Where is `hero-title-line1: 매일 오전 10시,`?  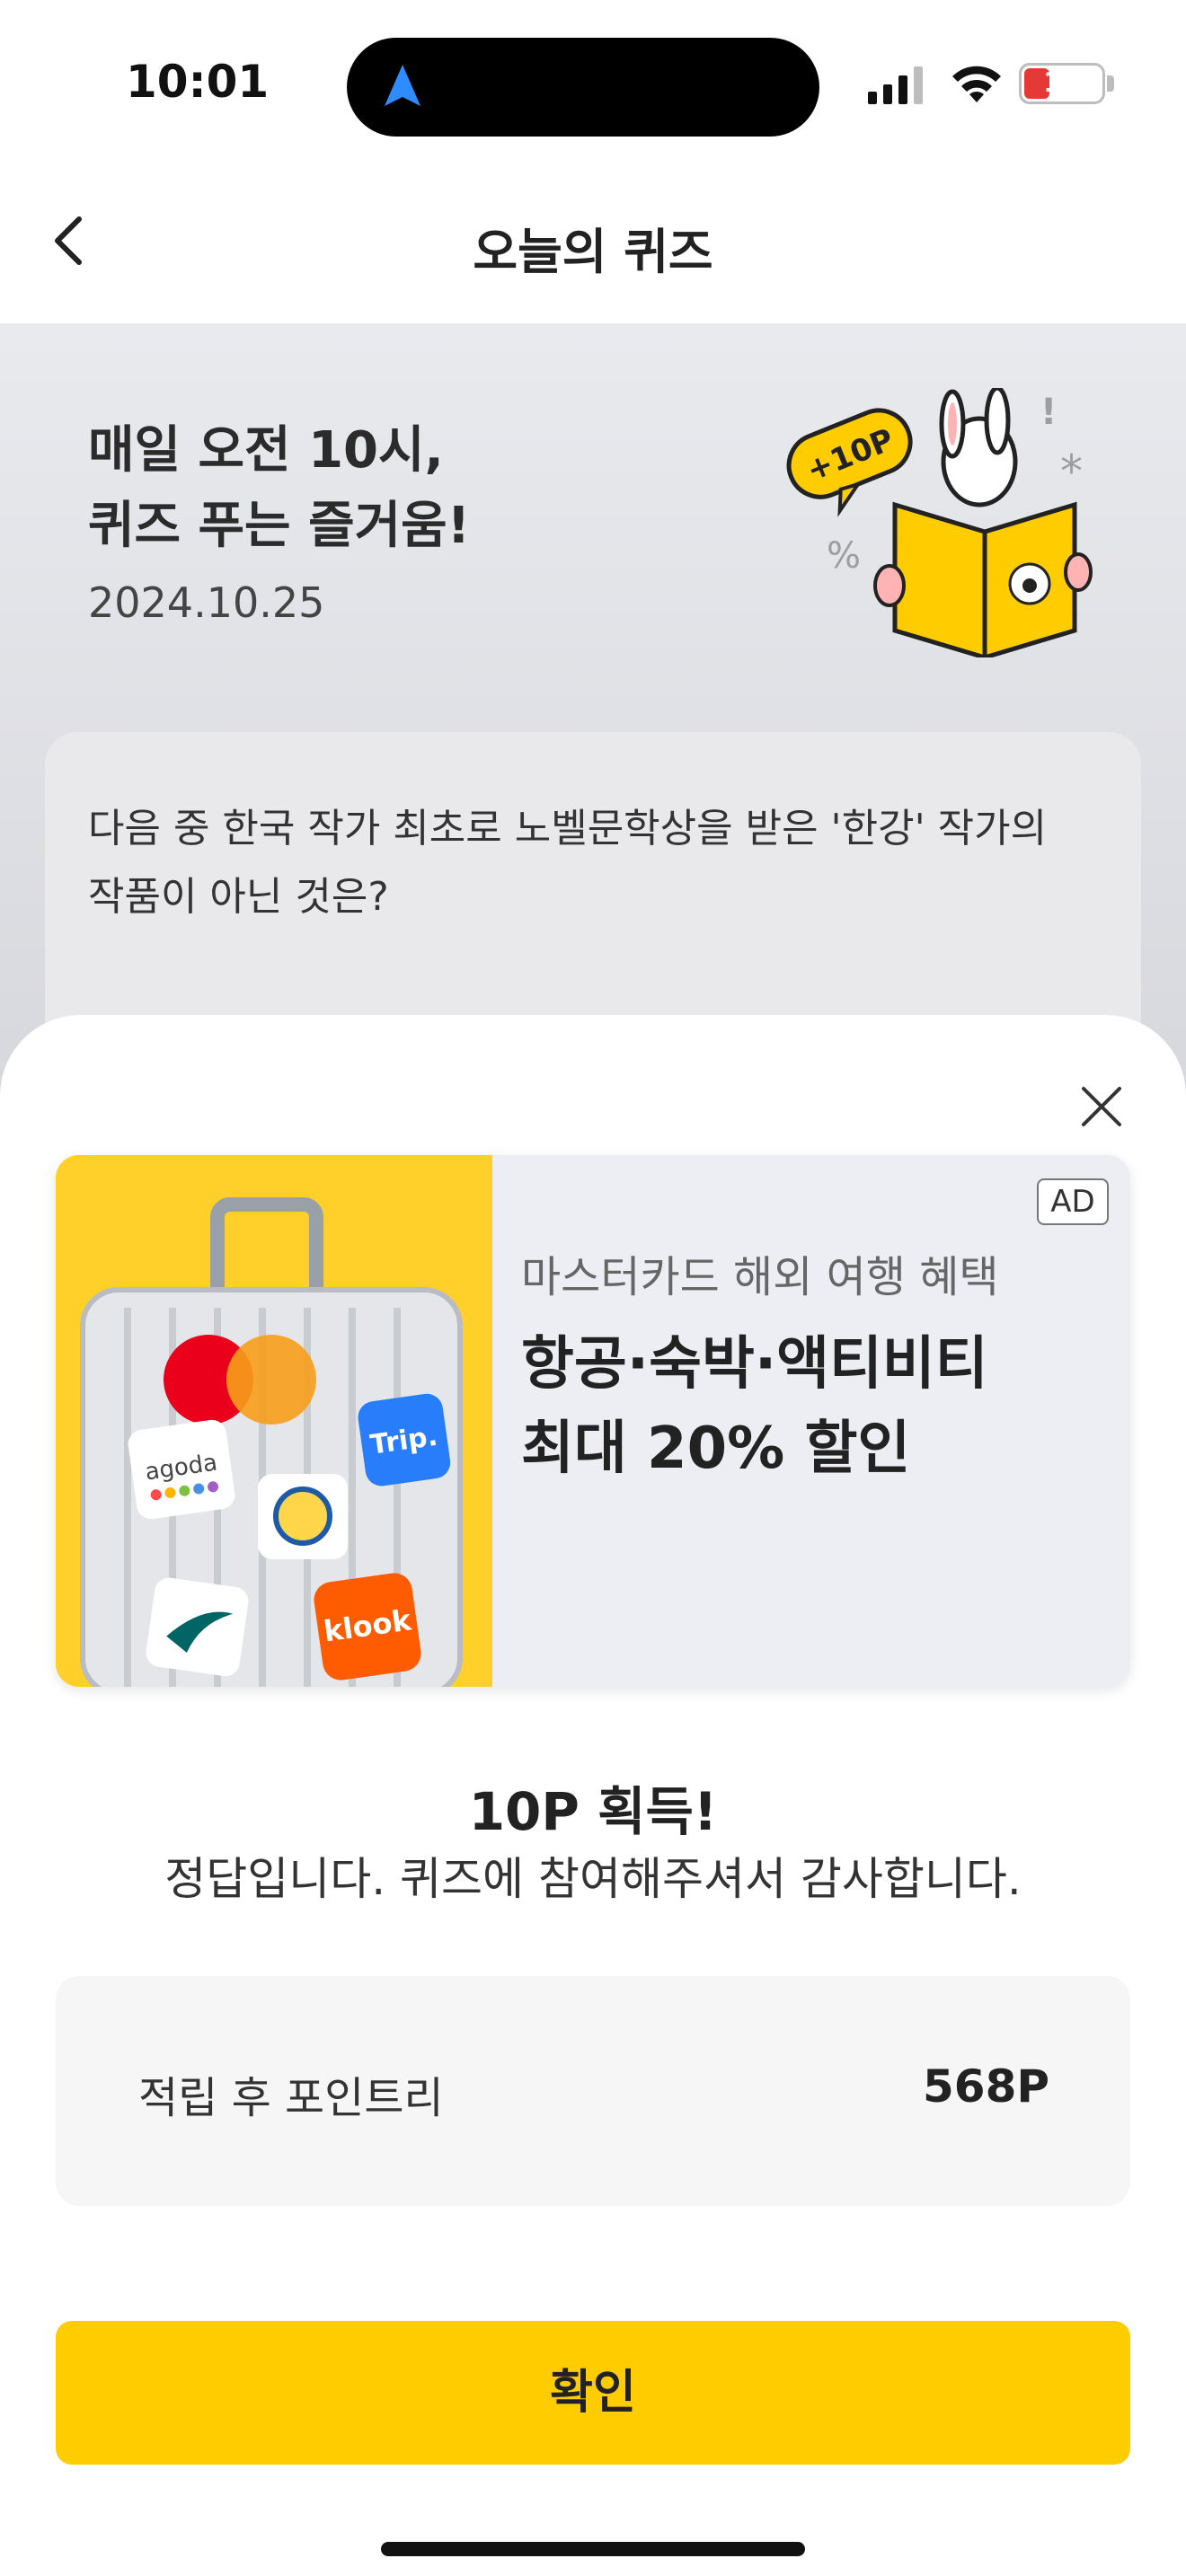
hero-title-line1: 매일 오전 10시, is located at coordinates (266, 450).